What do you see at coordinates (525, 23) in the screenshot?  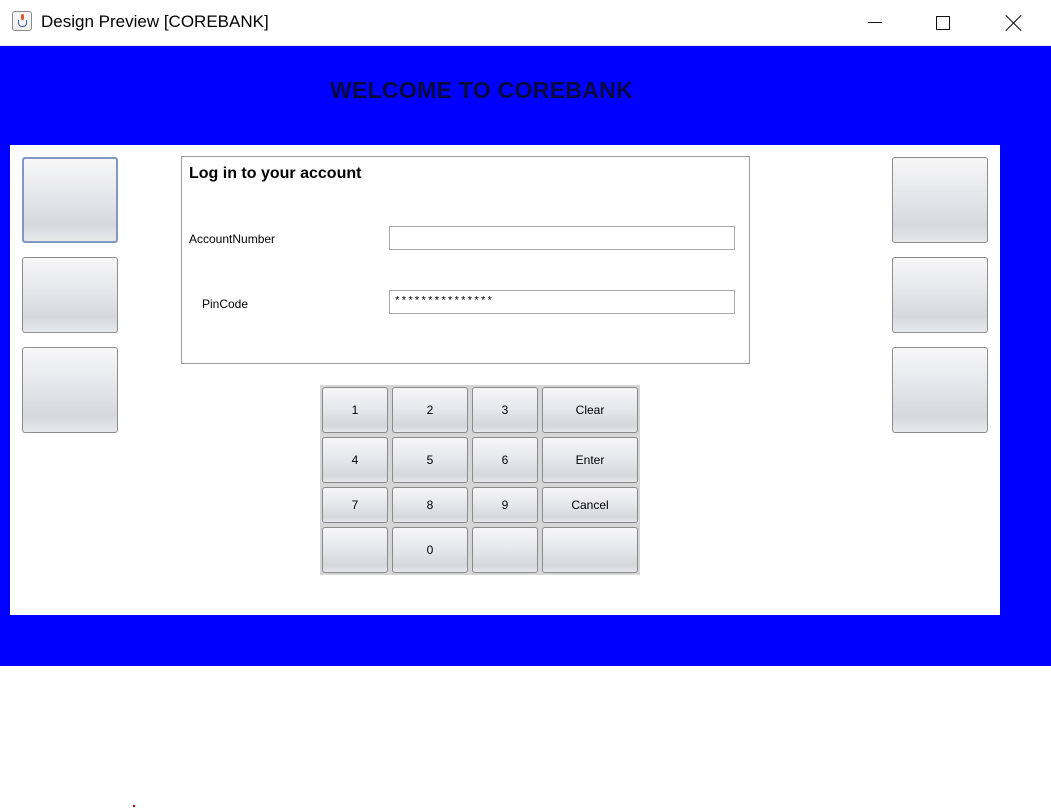 I see `title-bar: Design Preview [COREBANK]` at bounding box center [525, 23].